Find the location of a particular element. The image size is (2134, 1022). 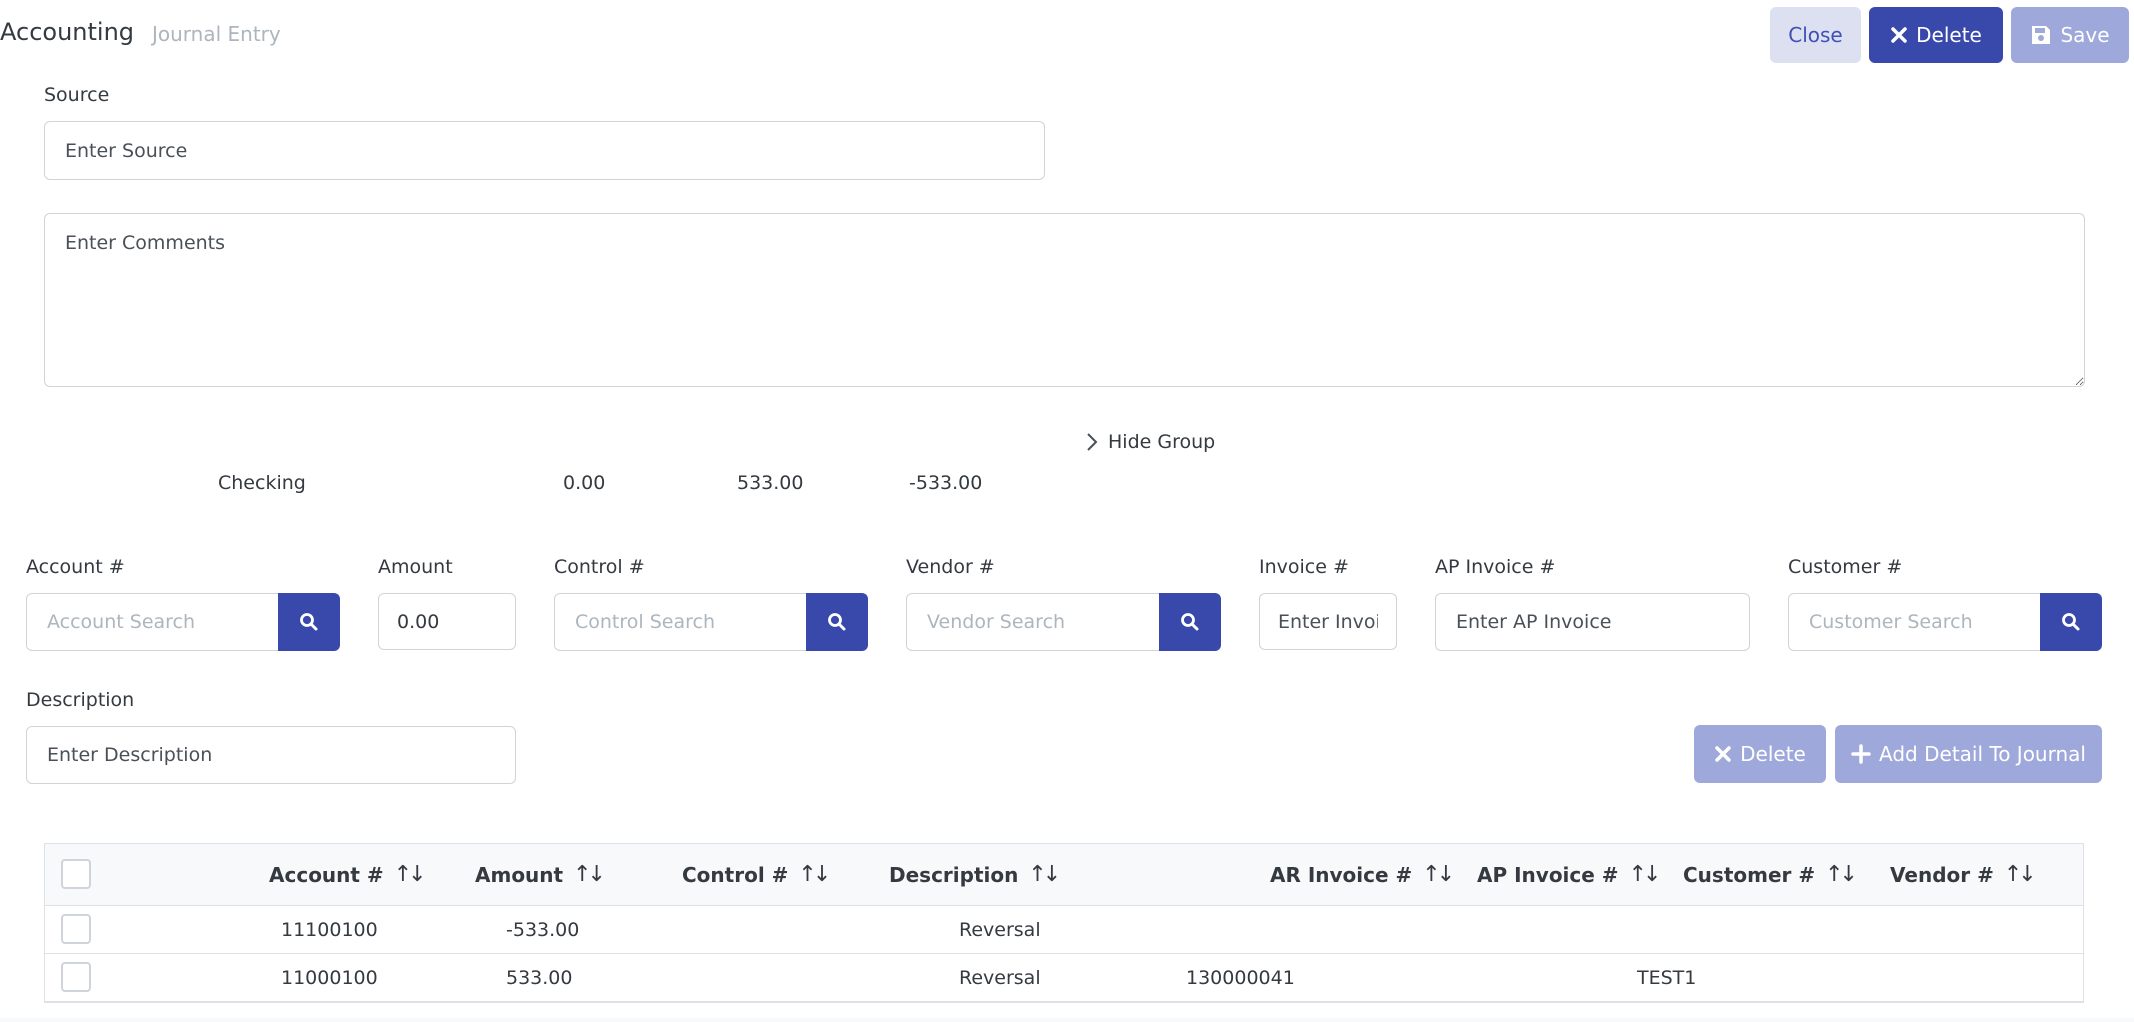

summary-value-3: -533.00 is located at coordinates (946, 483).